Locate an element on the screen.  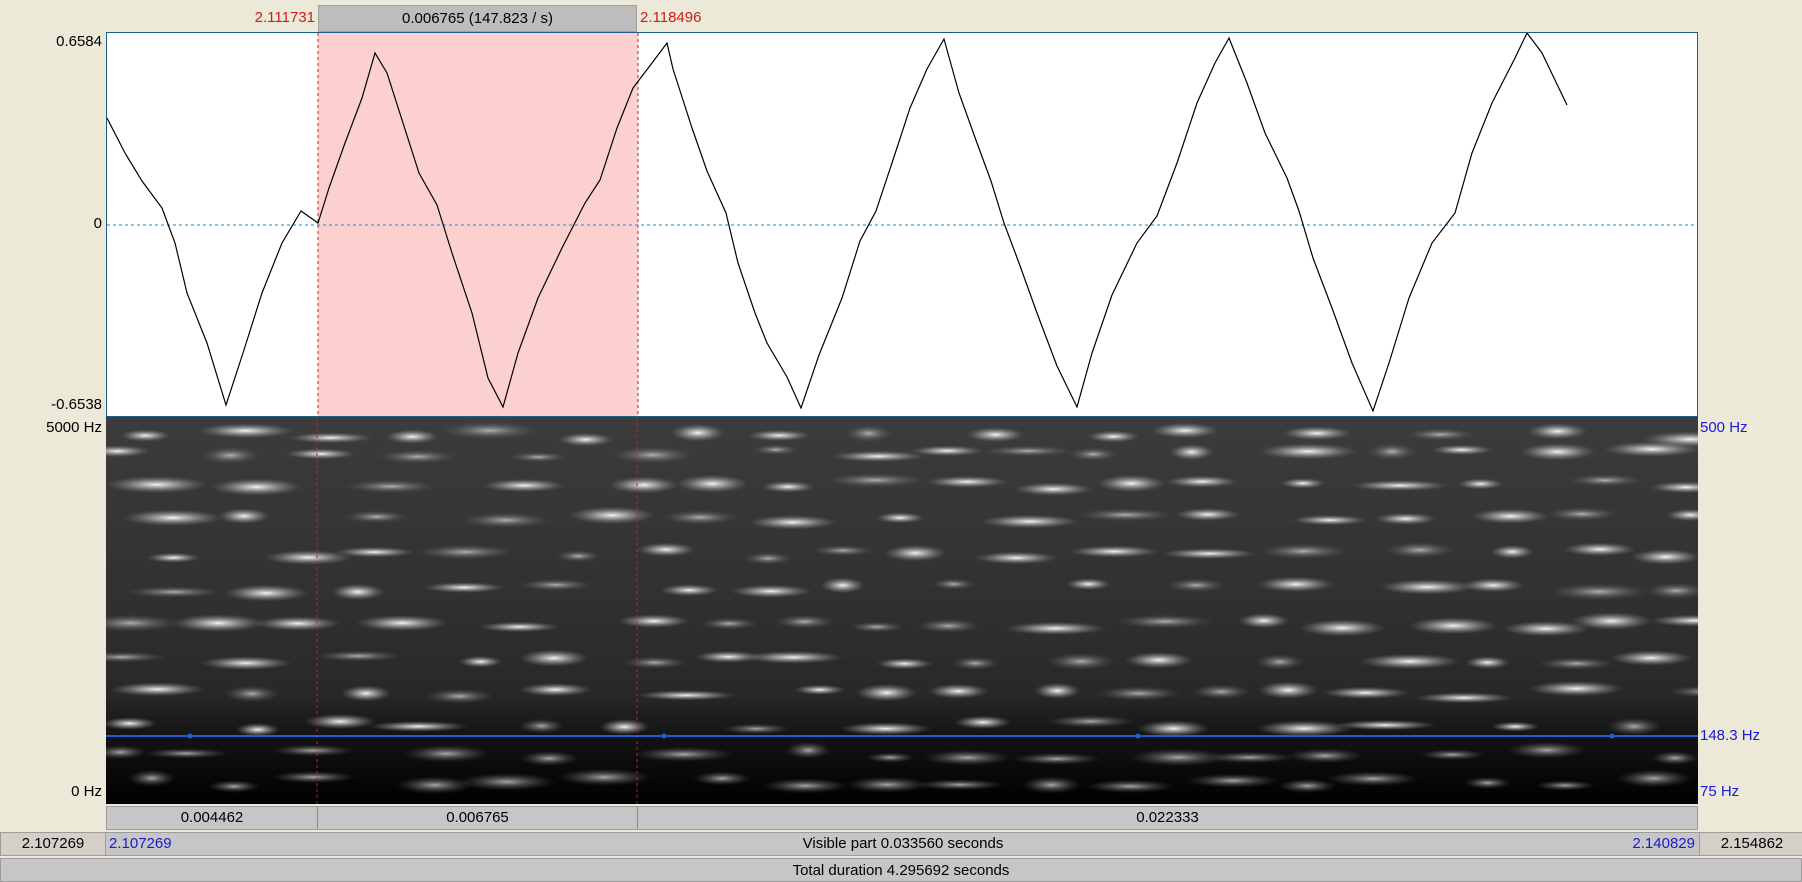
selection-interval-duration: 0.006765 is located at coordinates (478, 818).